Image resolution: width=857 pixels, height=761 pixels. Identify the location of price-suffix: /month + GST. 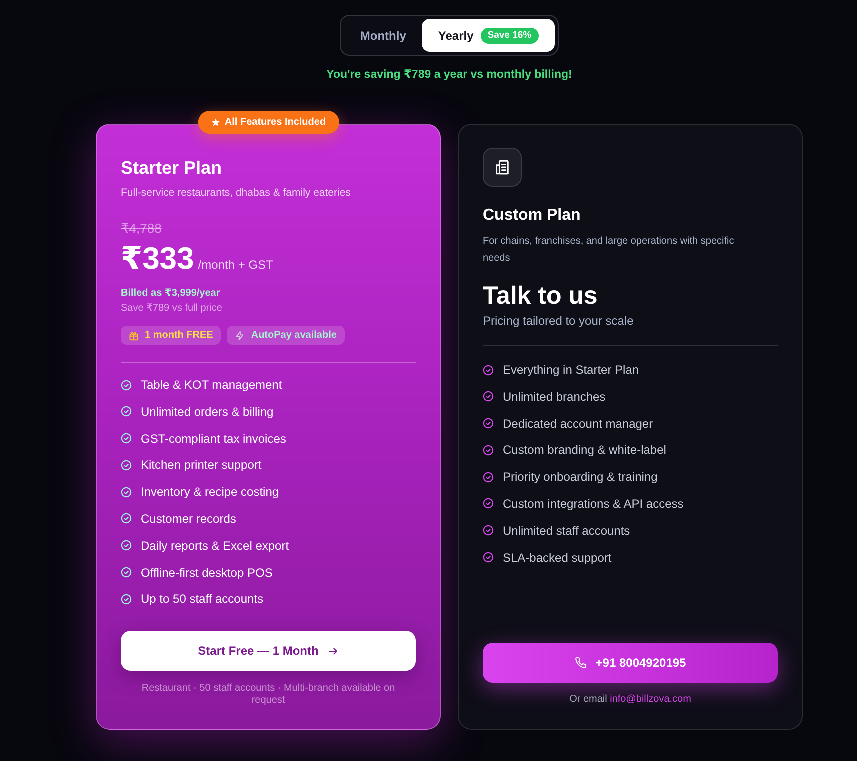
(236, 265).